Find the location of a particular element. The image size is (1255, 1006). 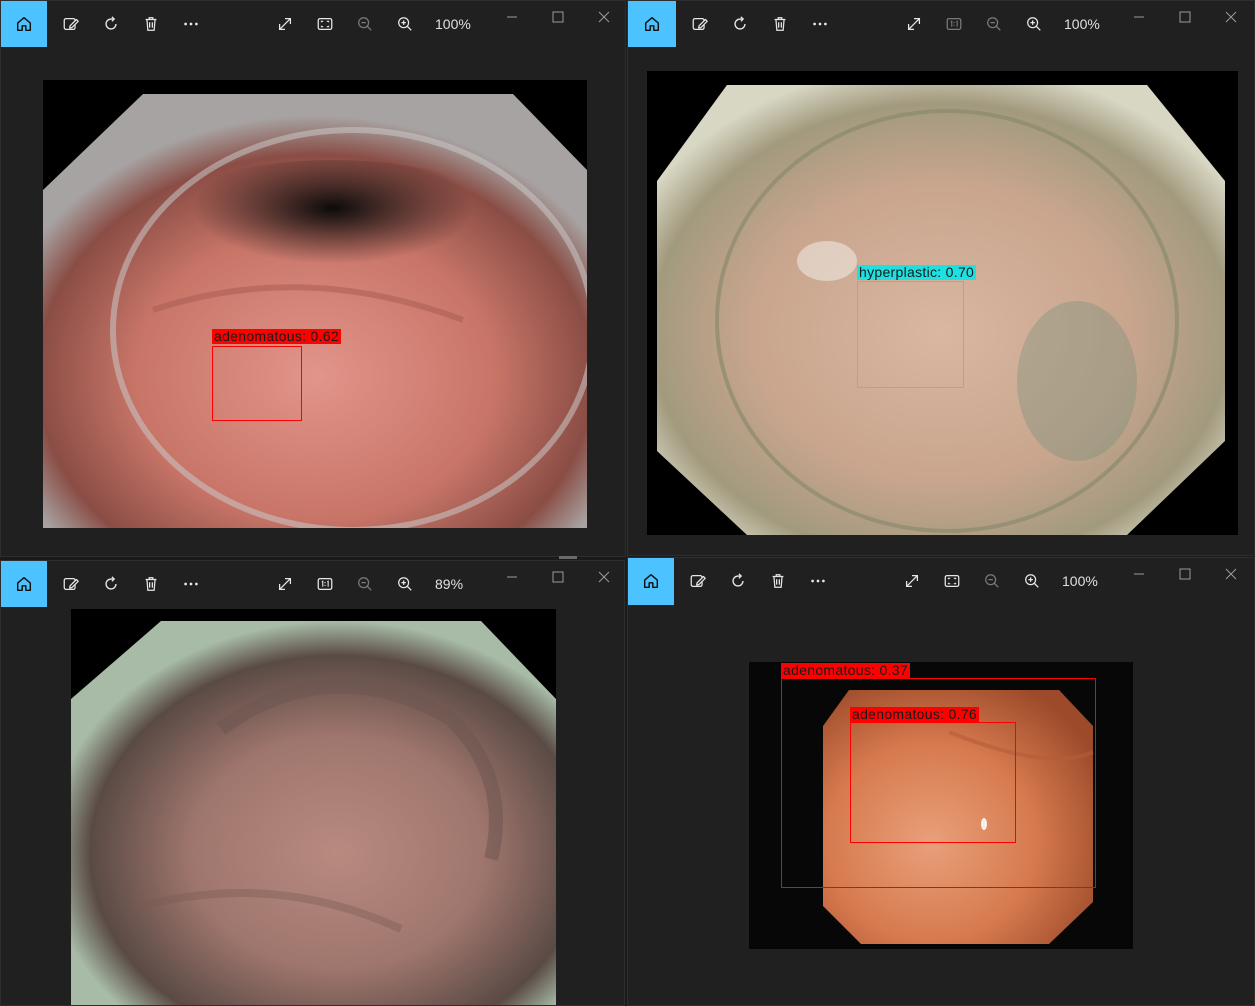

expand-icon is located at coordinates (914, 24).